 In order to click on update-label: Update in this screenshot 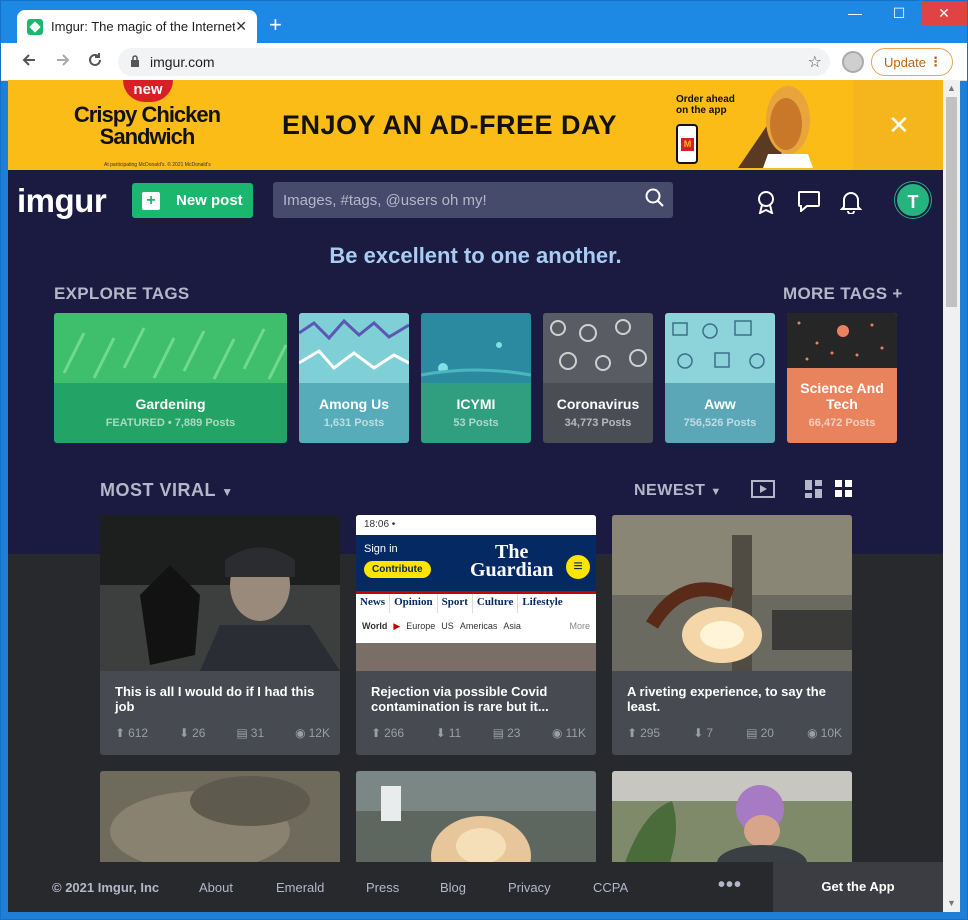, I will do `click(905, 62)`.